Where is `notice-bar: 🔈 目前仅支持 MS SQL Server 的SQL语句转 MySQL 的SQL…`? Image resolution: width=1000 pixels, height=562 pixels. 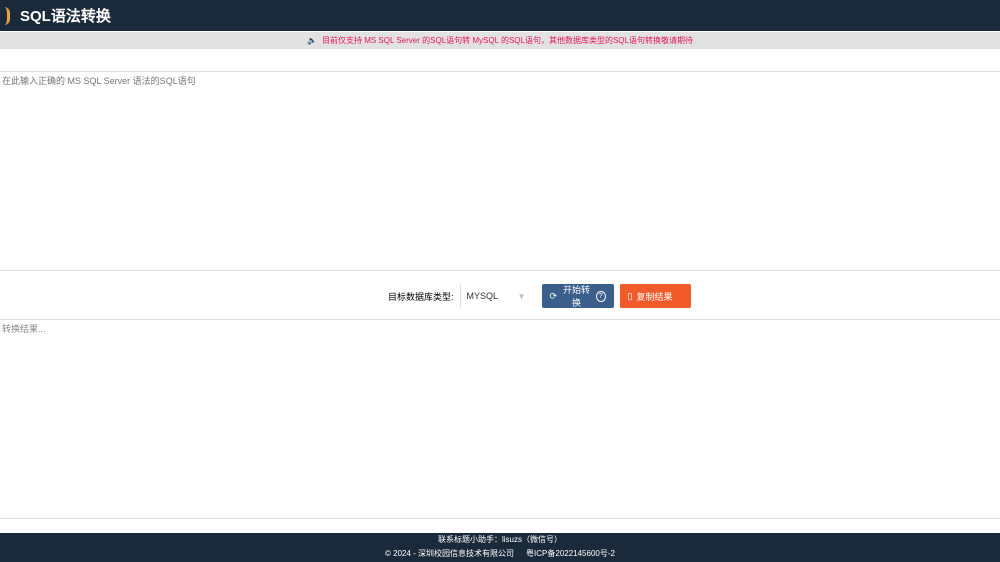
notice-bar: 🔈 目前仅支持 MS SQL Server 的SQL语句转 MySQL 的SQL… is located at coordinates (500, 40).